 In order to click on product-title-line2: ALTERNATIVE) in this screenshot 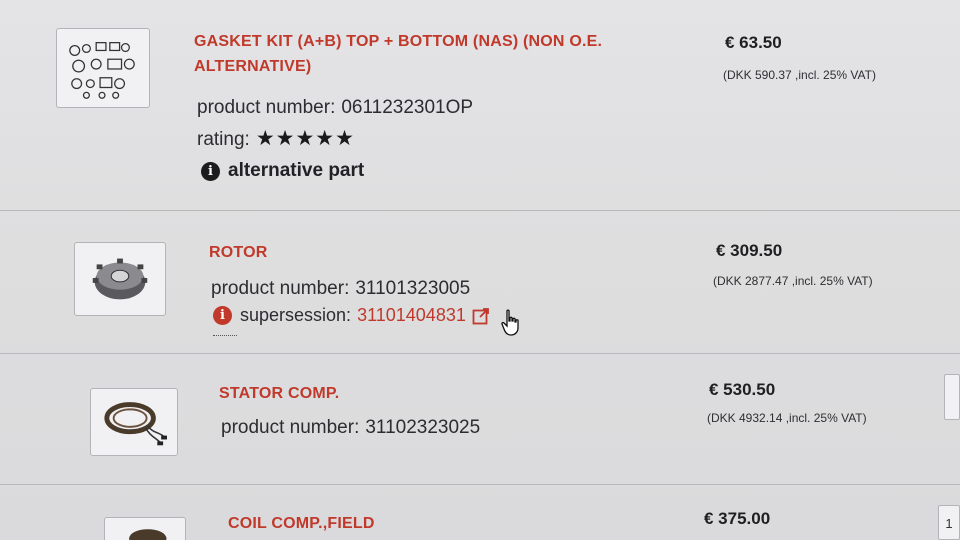, I will do `click(253, 66)`.